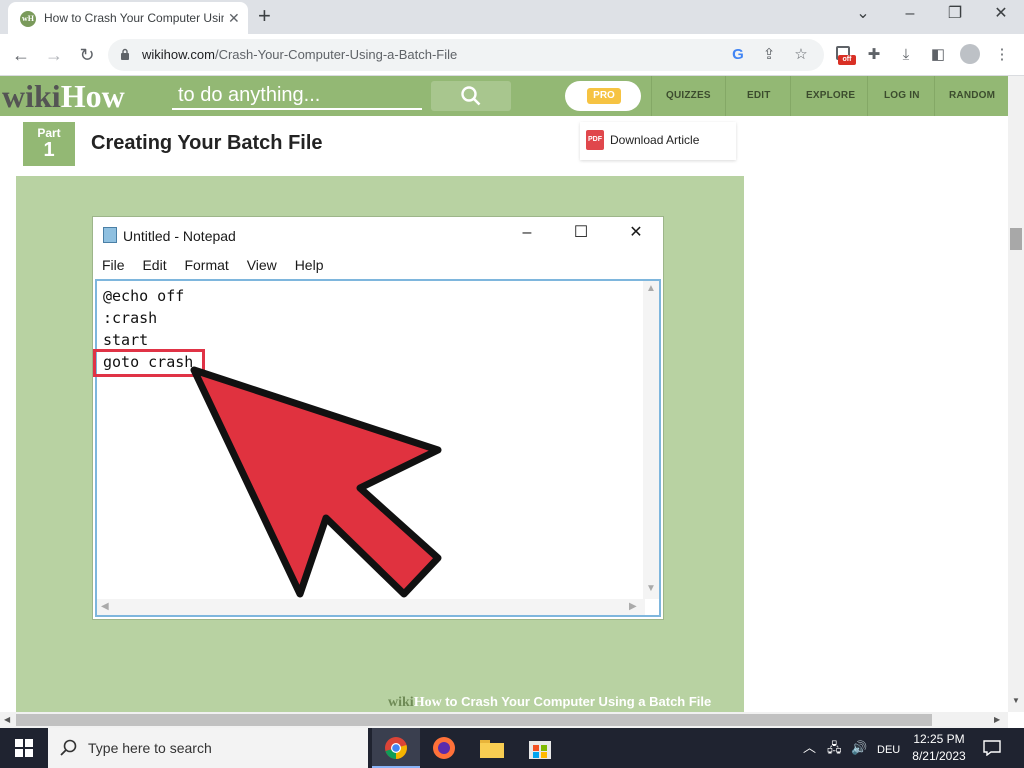  I want to click on taskbar-firefox, so click(444, 748).